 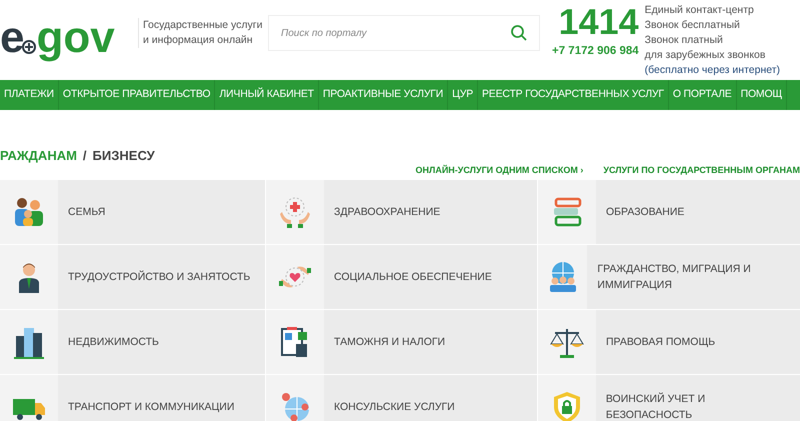 What do you see at coordinates (123, 156) in the screenshot?
I see `audience-tab: БИЗНЕСУ` at bounding box center [123, 156].